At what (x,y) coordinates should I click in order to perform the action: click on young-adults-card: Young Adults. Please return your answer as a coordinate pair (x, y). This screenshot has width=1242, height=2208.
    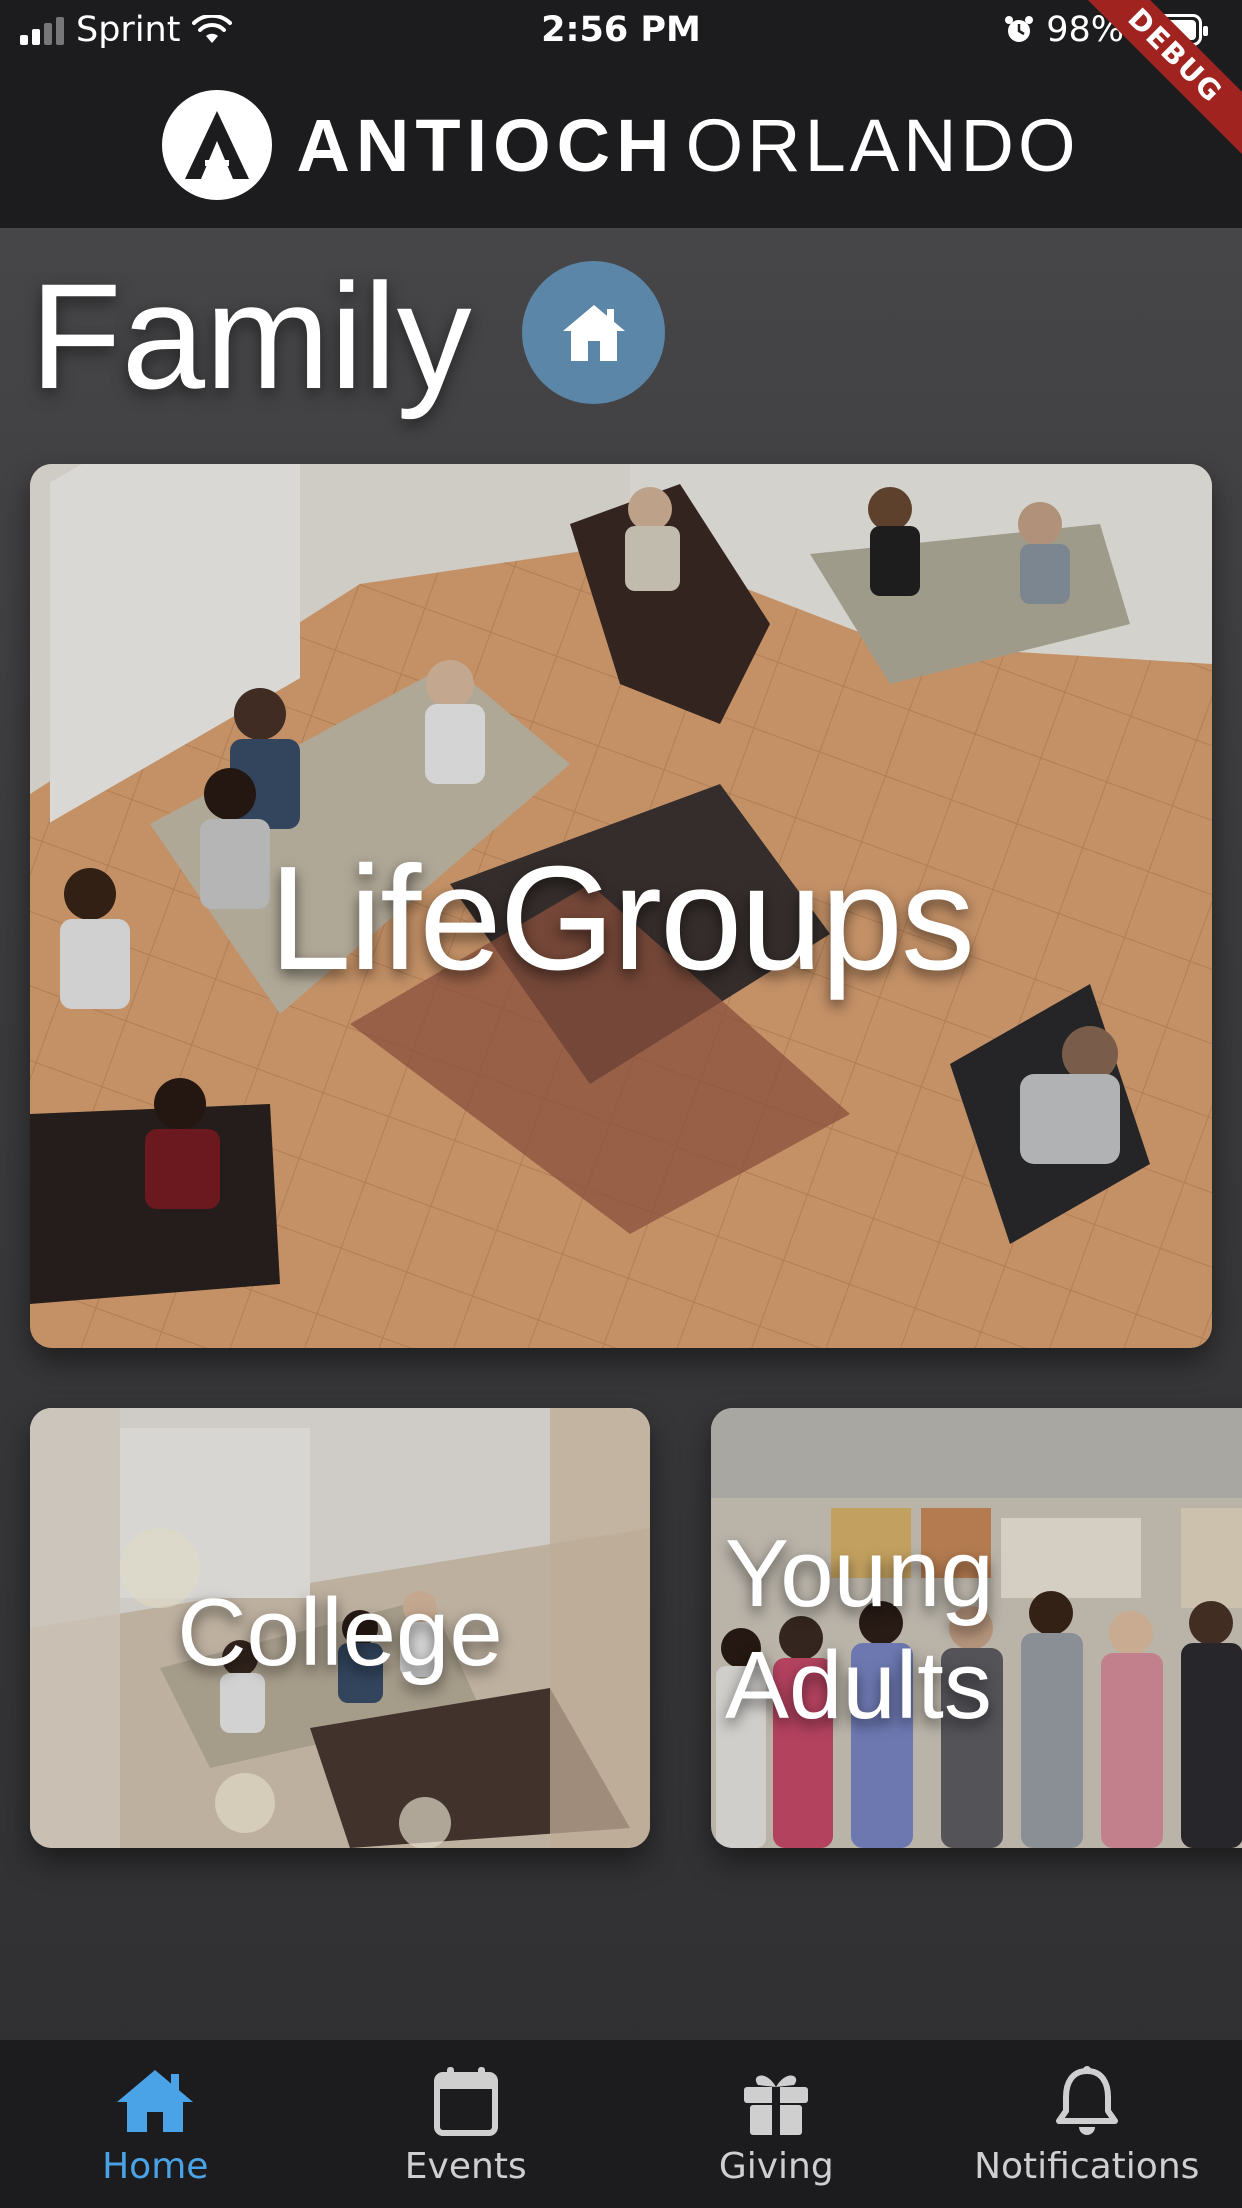
    Looking at the image, I should click on (976, 1628).